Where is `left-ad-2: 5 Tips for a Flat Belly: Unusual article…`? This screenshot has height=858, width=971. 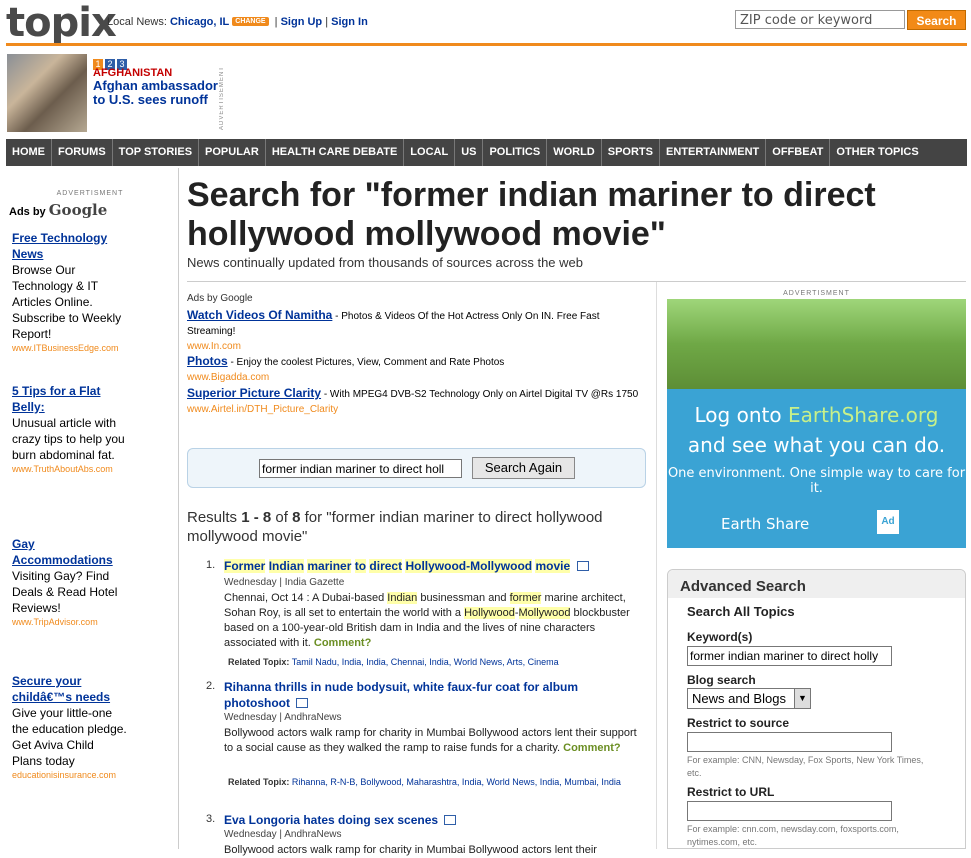 left-ad-2: 5 Tips for a Flat Belly: Unusual article… is located at coordinates (69, 429).